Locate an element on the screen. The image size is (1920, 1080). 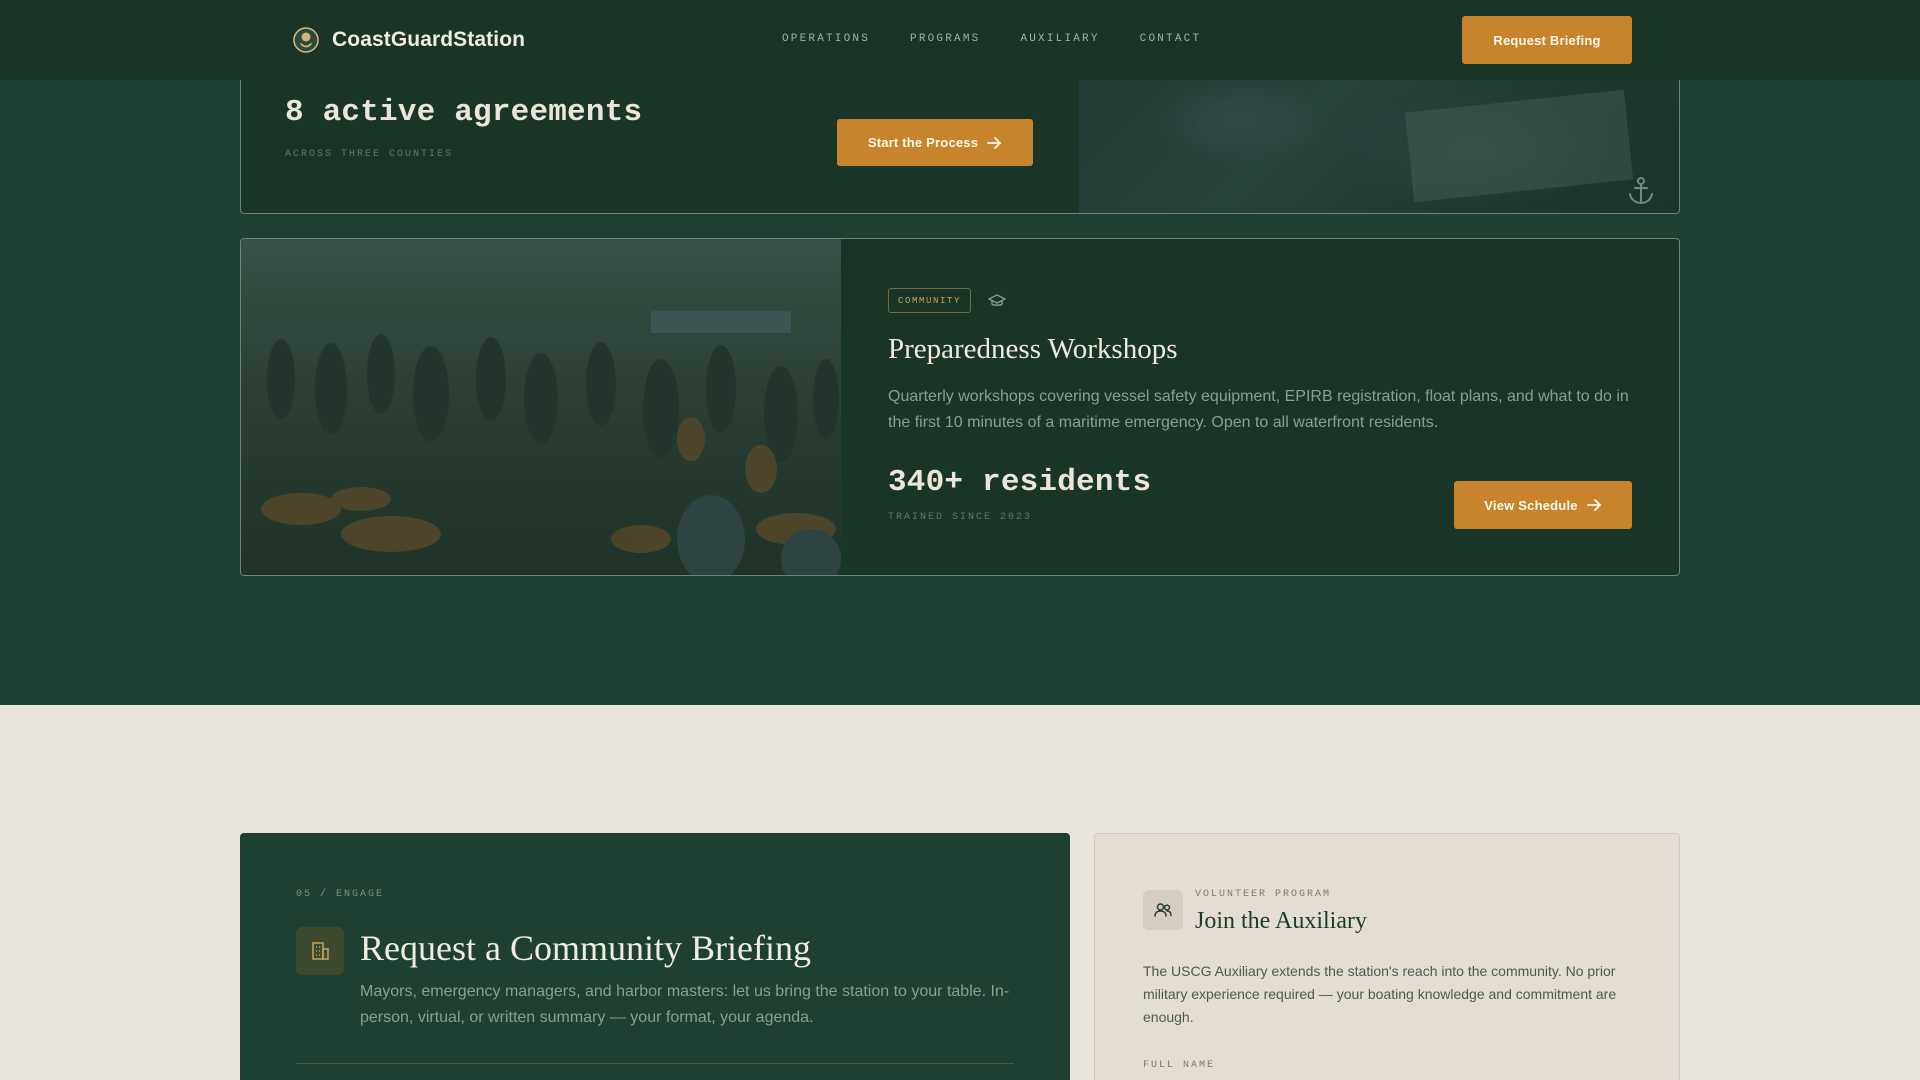
view-schedule-button: View Schedule is located at coordinates (1543, 505).